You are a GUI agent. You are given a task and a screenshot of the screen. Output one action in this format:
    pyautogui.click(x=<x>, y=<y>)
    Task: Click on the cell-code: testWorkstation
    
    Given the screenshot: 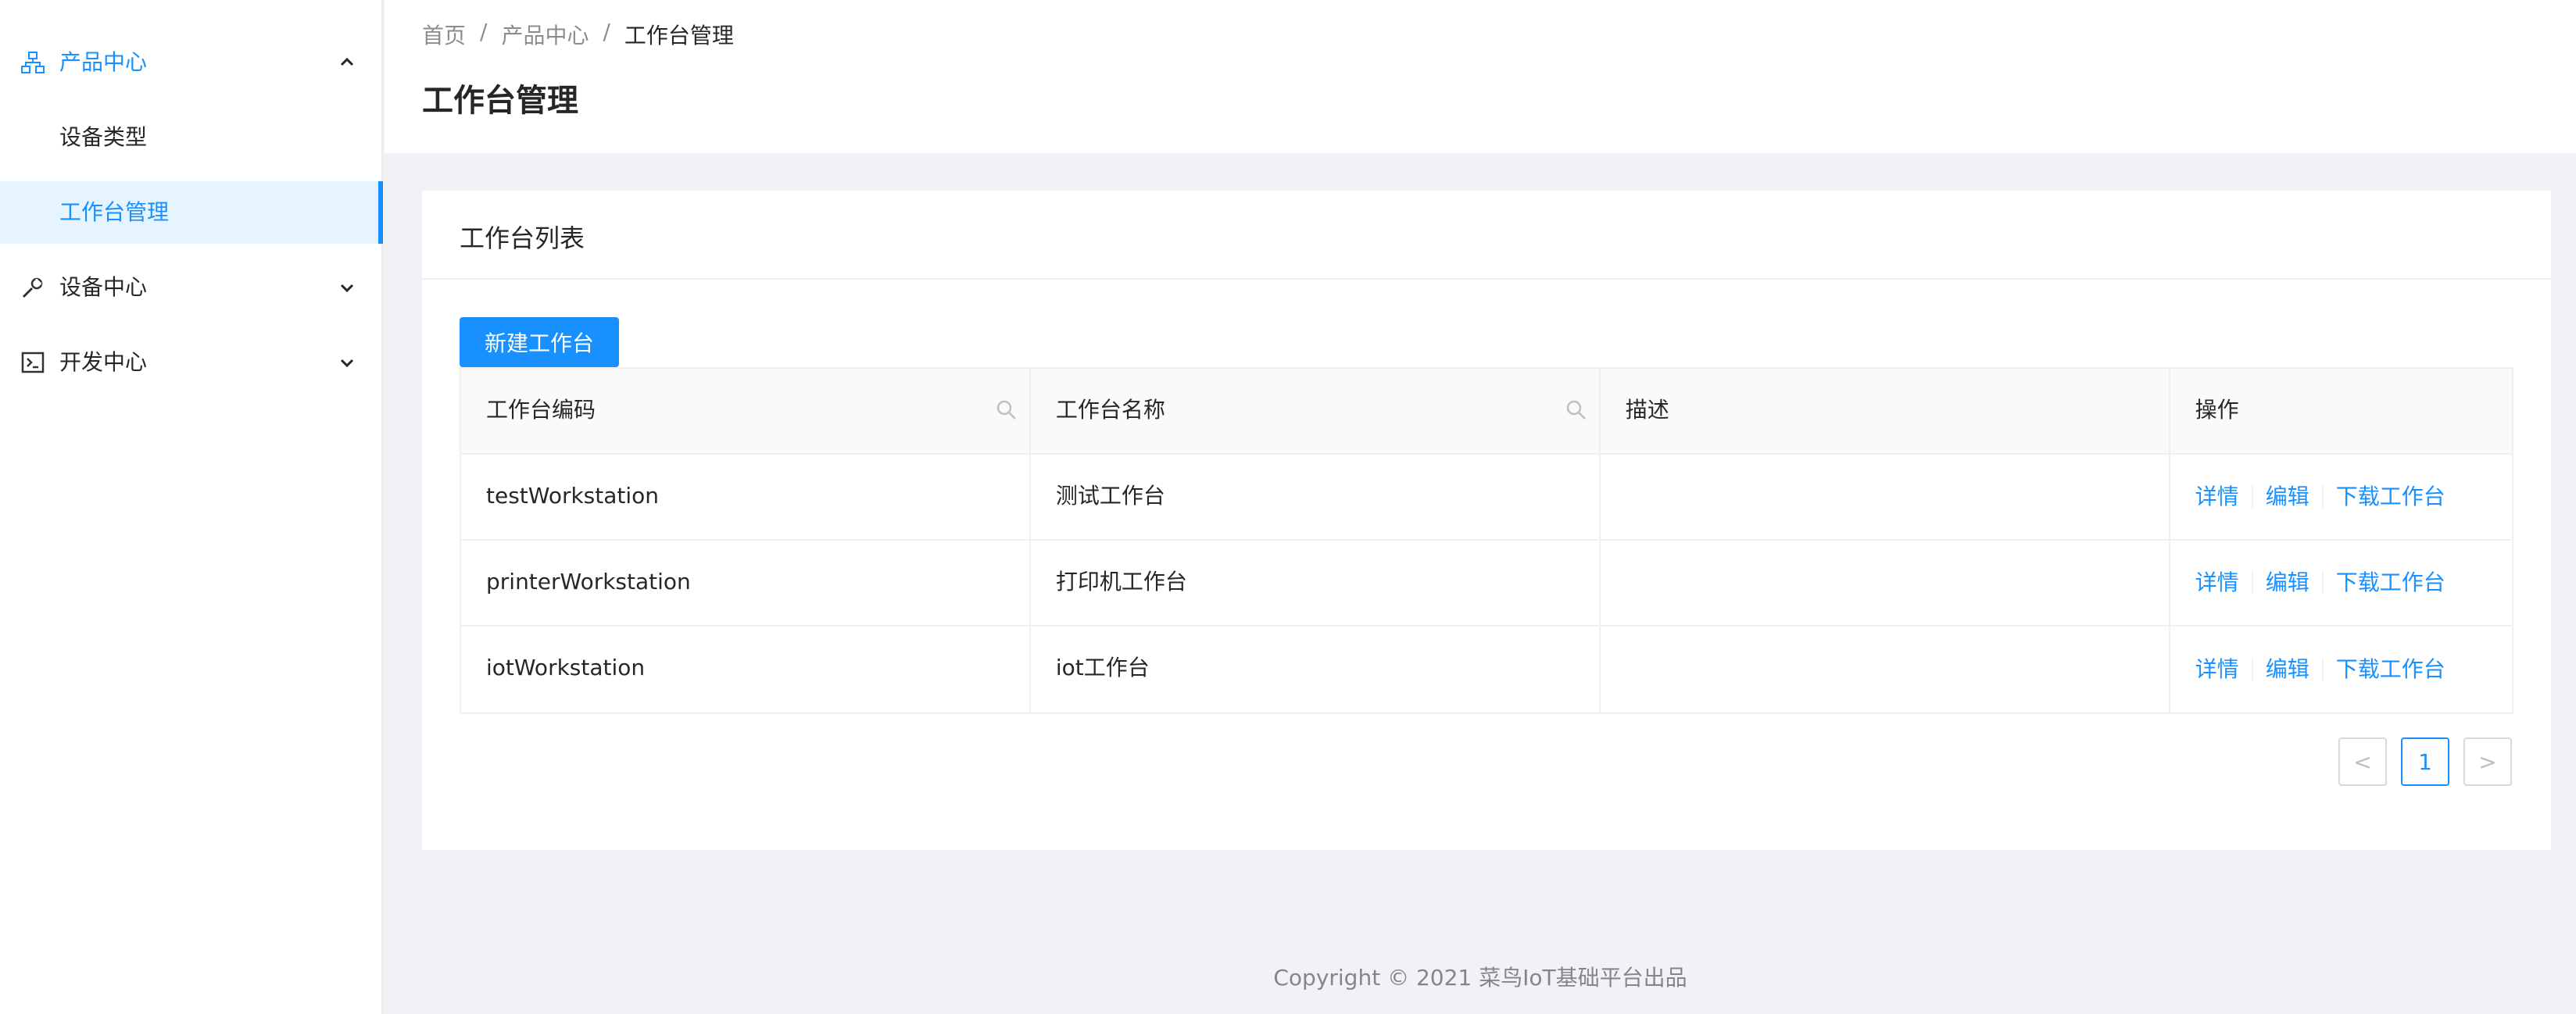 What is the action you would take?
    pyautogui.click(x=746, y=497)
    